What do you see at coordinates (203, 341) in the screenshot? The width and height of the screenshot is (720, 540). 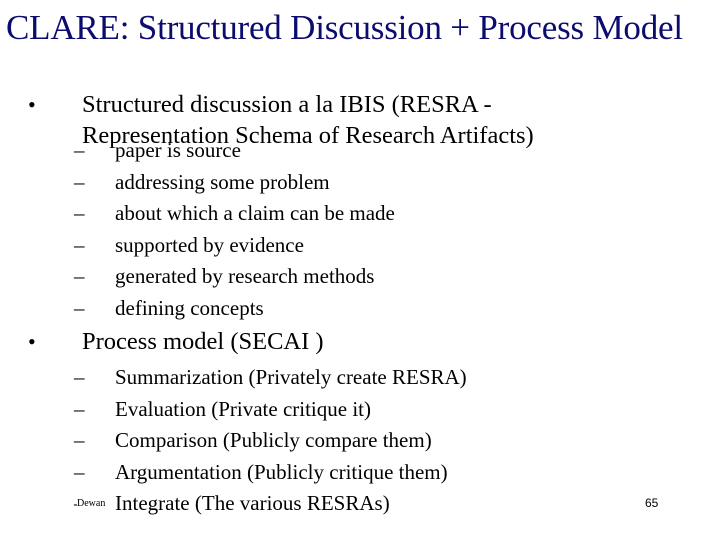 I see `bullet-text-line: Process model (SECAI )` at bounding box center [203, 341].